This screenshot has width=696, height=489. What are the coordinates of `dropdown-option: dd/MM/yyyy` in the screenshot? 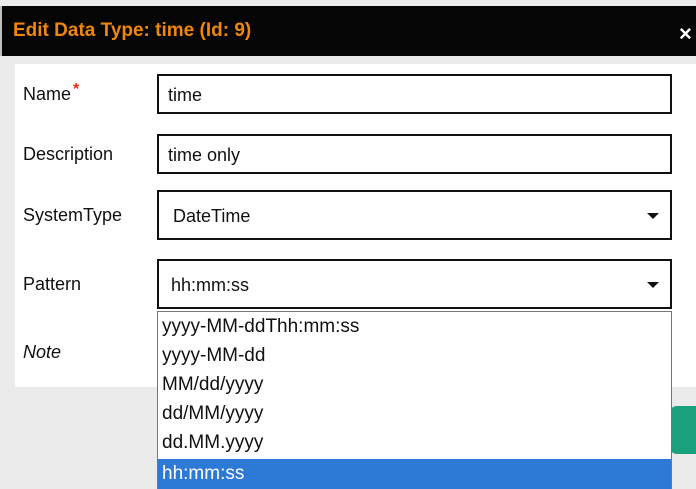 It's located at (414, 414).